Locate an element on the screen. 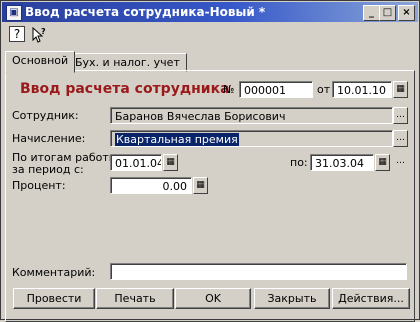 Image resolution: width=420 pixels, height=322 pixels. period-to-calendar-button: ▦ is located at coordinates (382, 162).